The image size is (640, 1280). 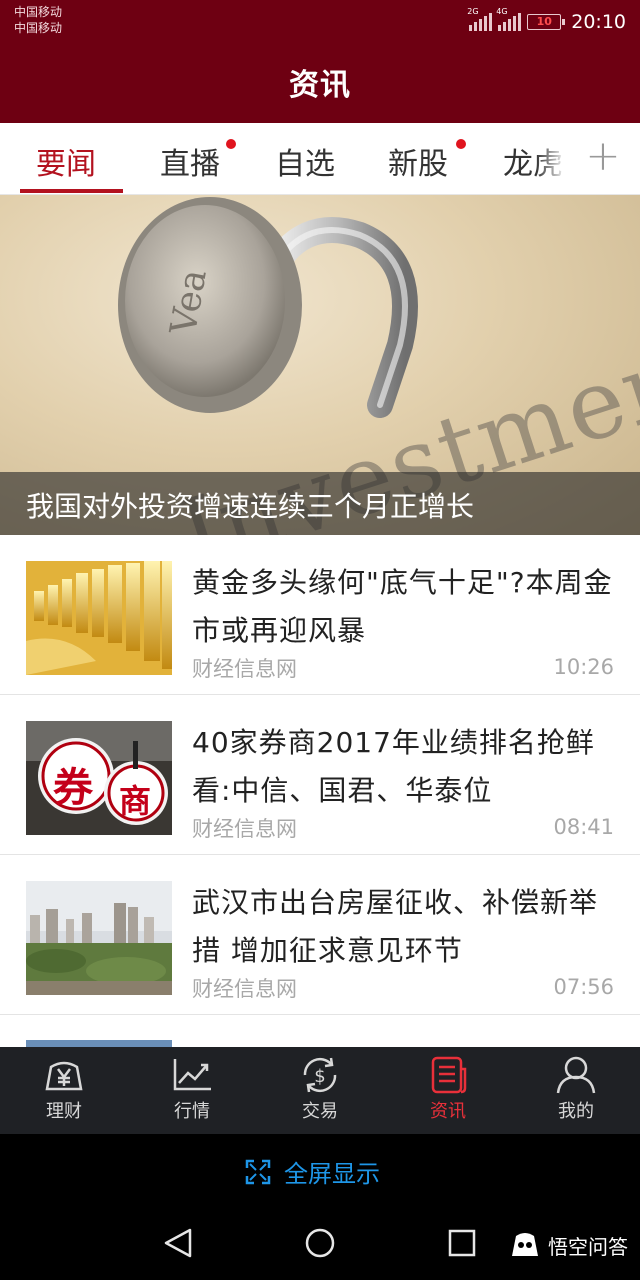 What do you see at coordinates (38, 28) in the screenshot?
I see `carrier-2: 中国移动` at bounding box center [38, 28].